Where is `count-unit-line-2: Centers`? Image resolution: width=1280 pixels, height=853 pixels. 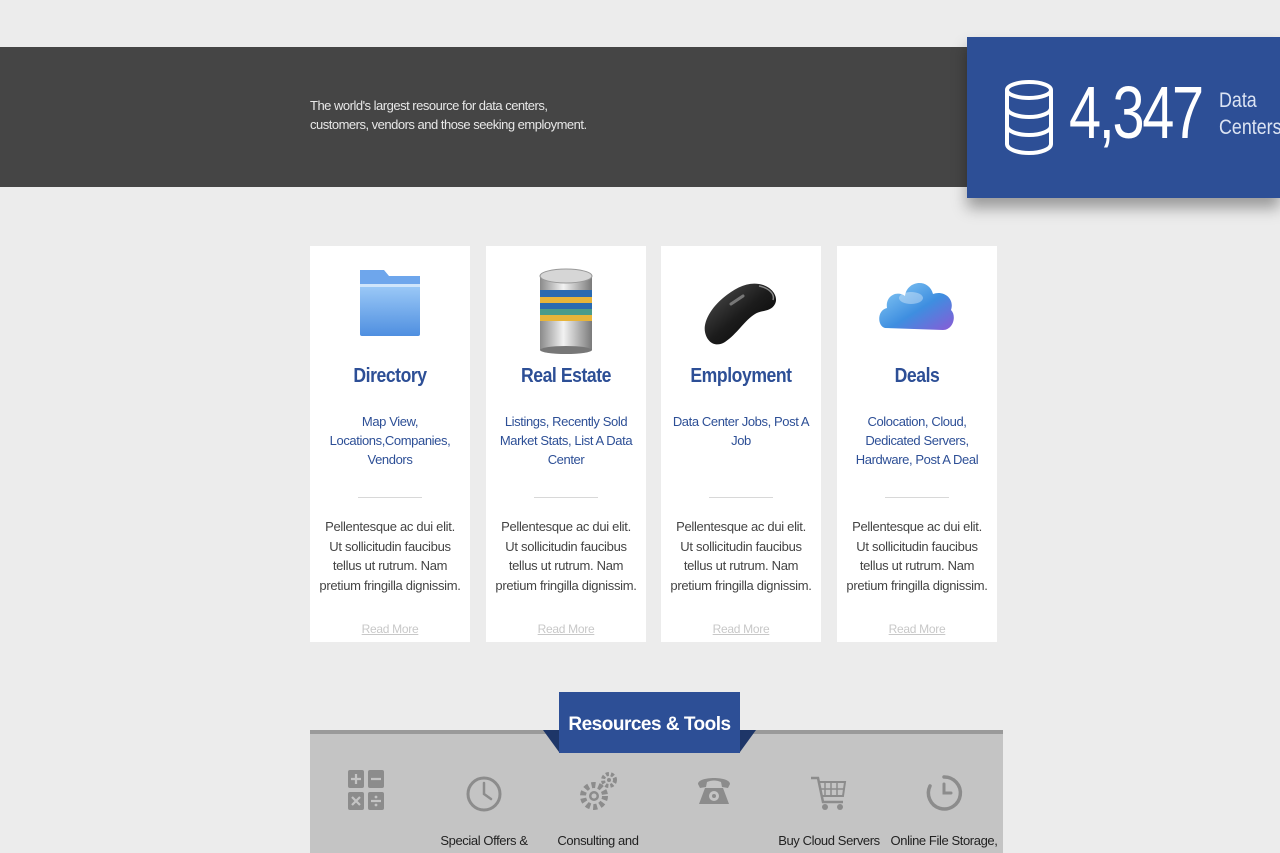 count-unit-line-2: Centers is located at coordinates (1249, 127).